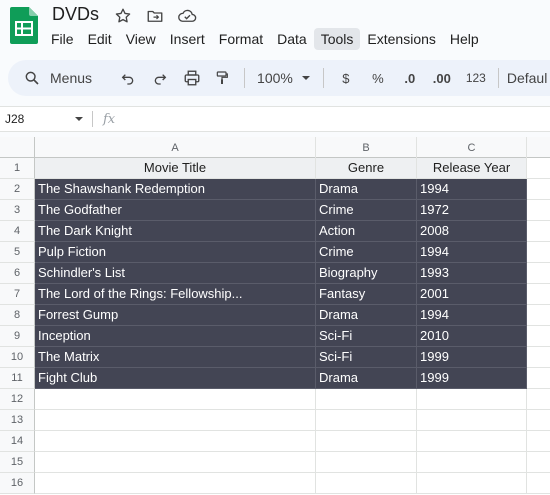 The width and height of the screenshot is (550, 495). Describe the element at coordinates (472, 231) in the screenshot. I see `cell-year: 2008` at that location.